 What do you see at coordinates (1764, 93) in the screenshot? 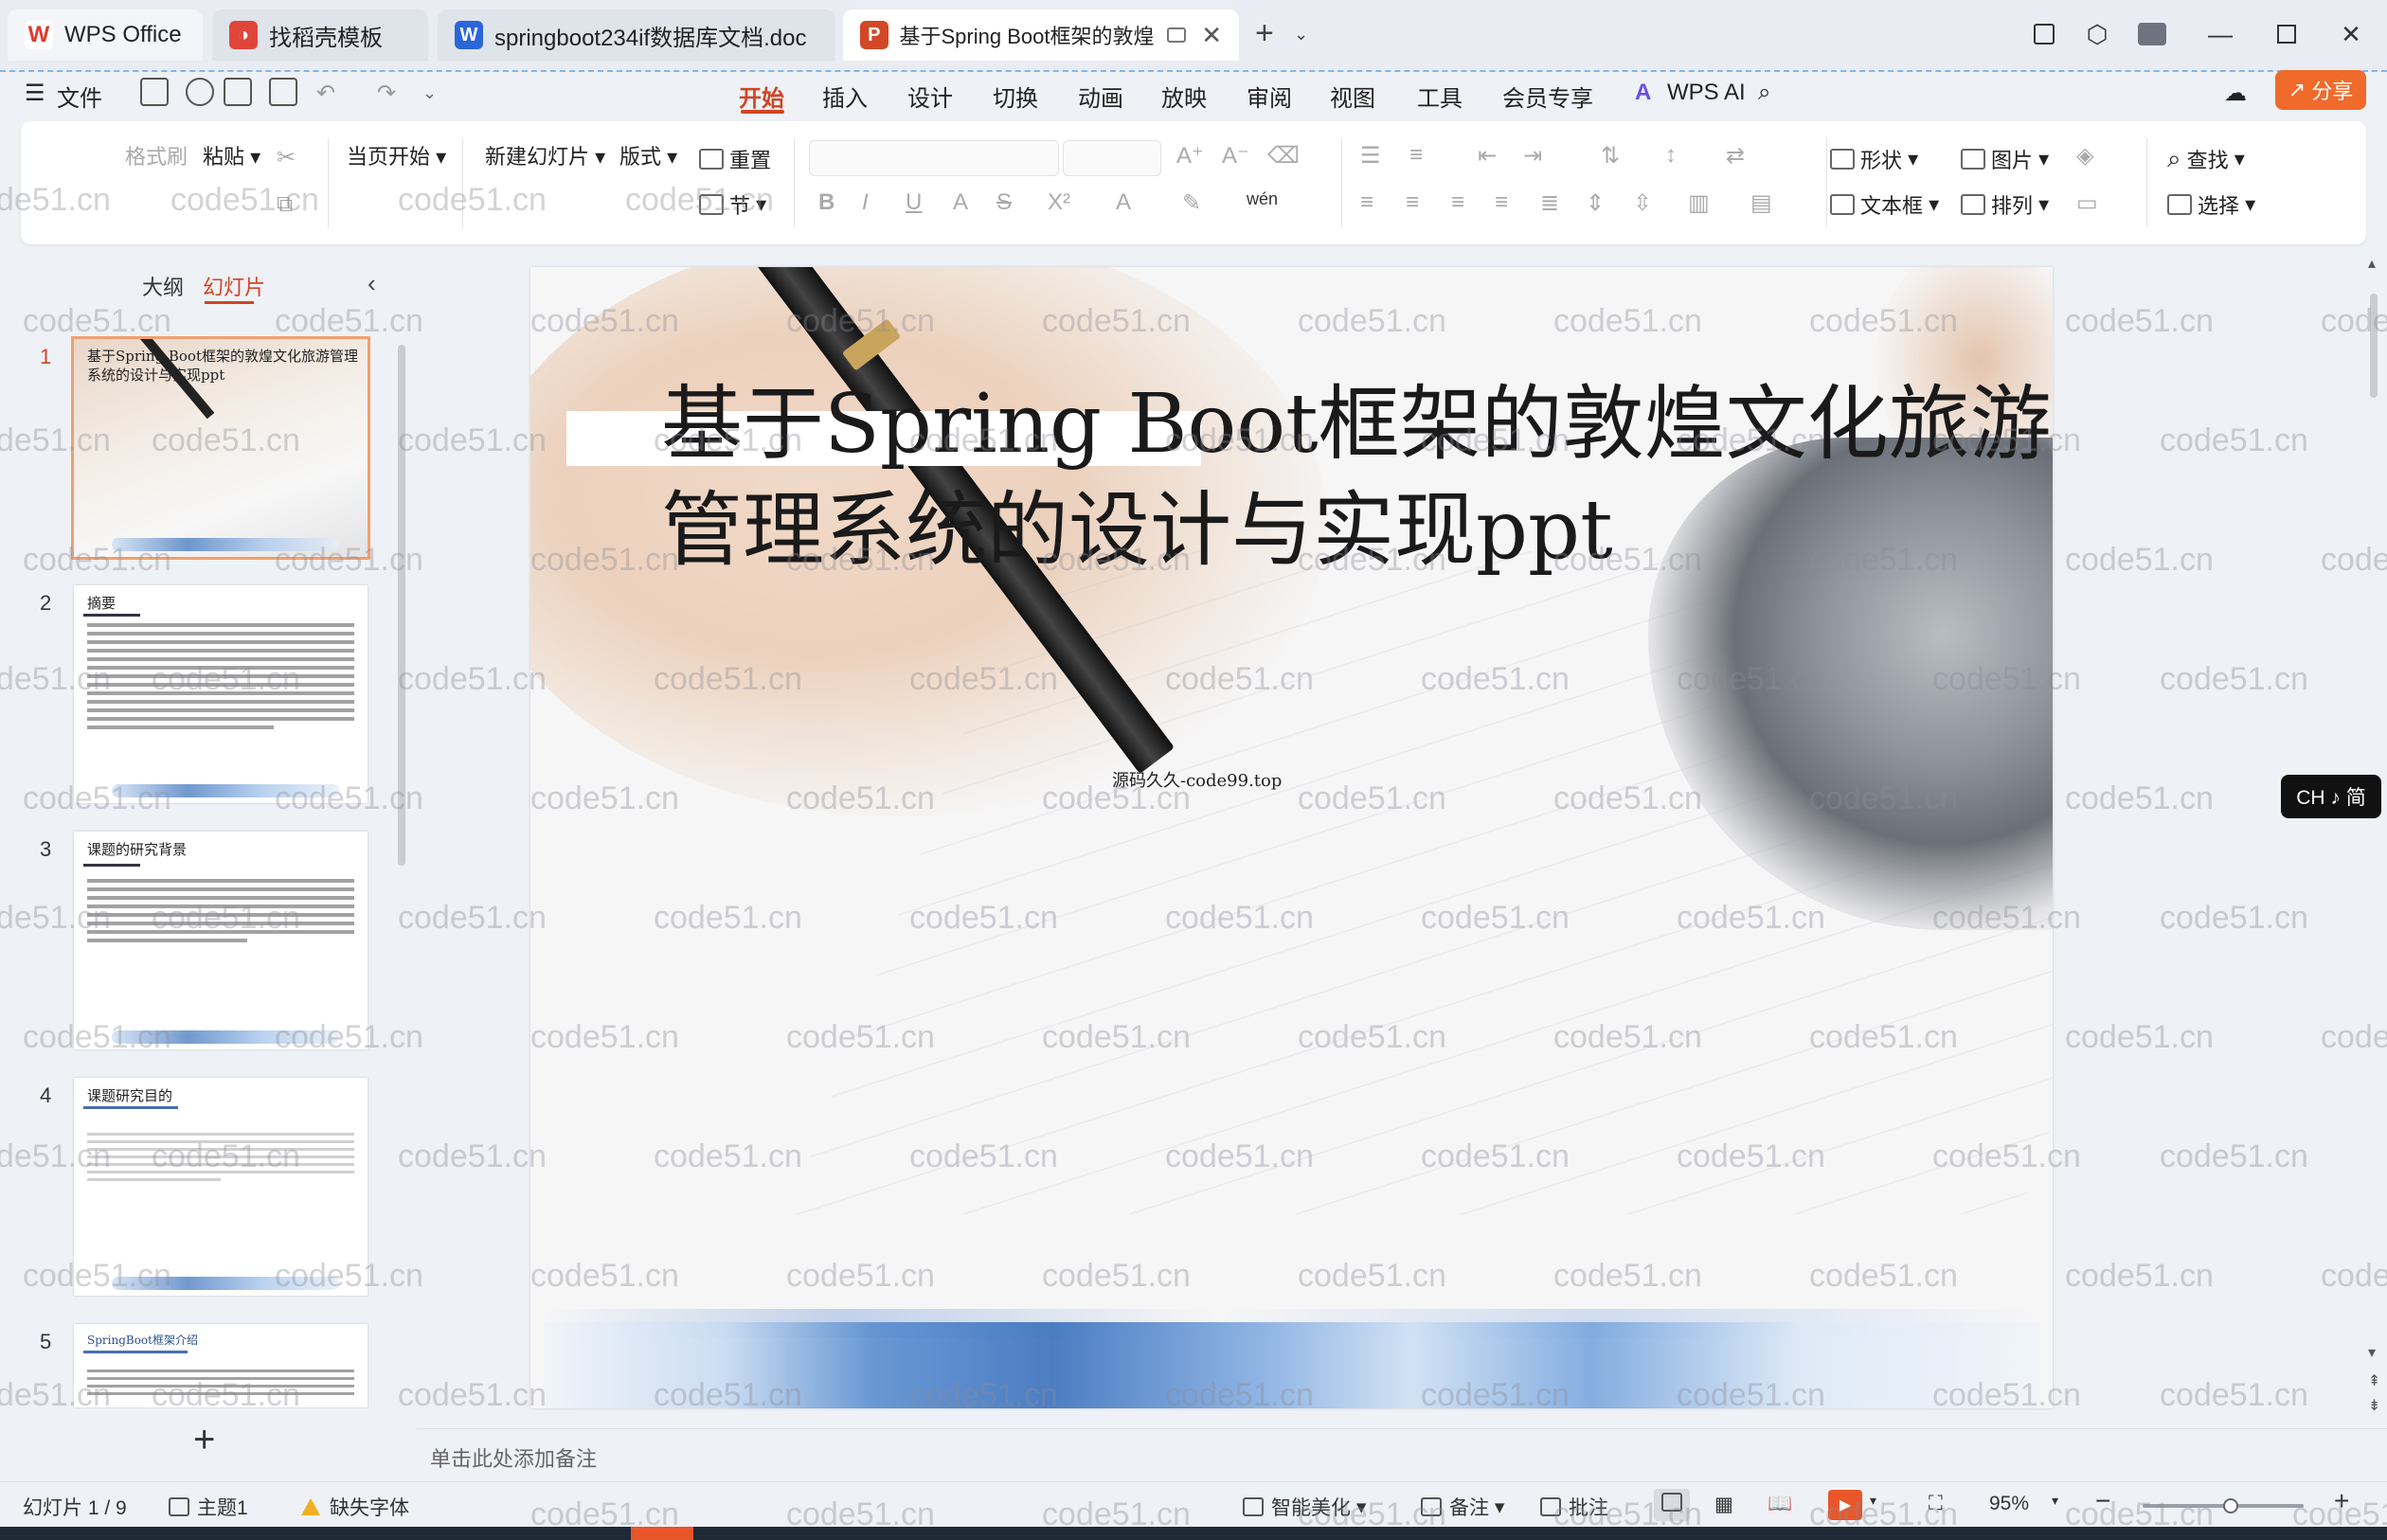
I see `search-icon: ⌕` at bounding box center [1764, 93].